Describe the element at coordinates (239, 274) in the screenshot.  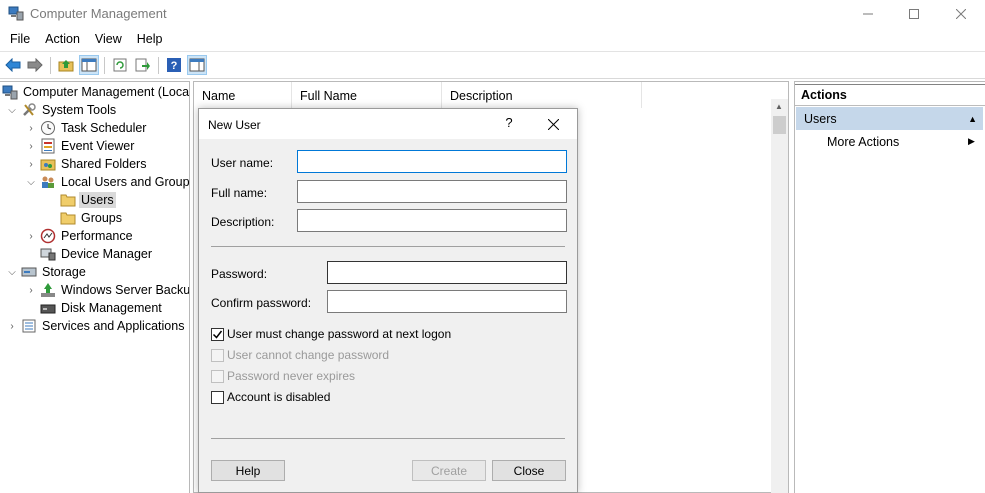
I see `password-label: Password:` at that location.